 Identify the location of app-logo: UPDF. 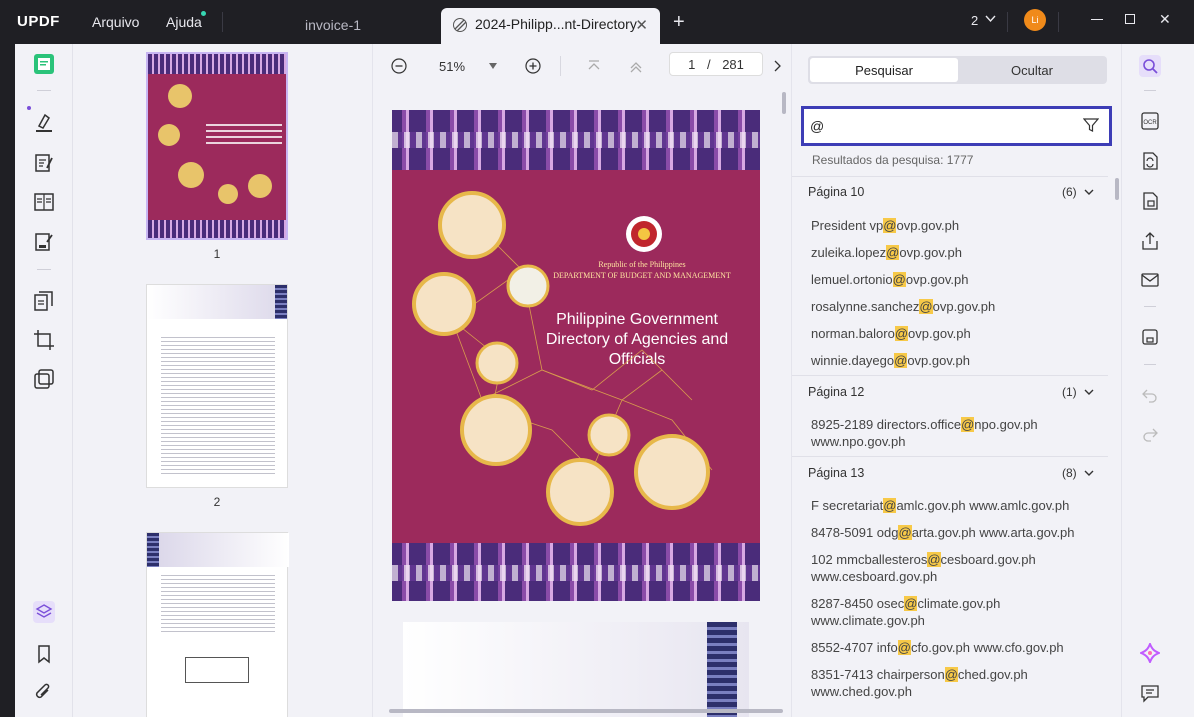
(38, 21).